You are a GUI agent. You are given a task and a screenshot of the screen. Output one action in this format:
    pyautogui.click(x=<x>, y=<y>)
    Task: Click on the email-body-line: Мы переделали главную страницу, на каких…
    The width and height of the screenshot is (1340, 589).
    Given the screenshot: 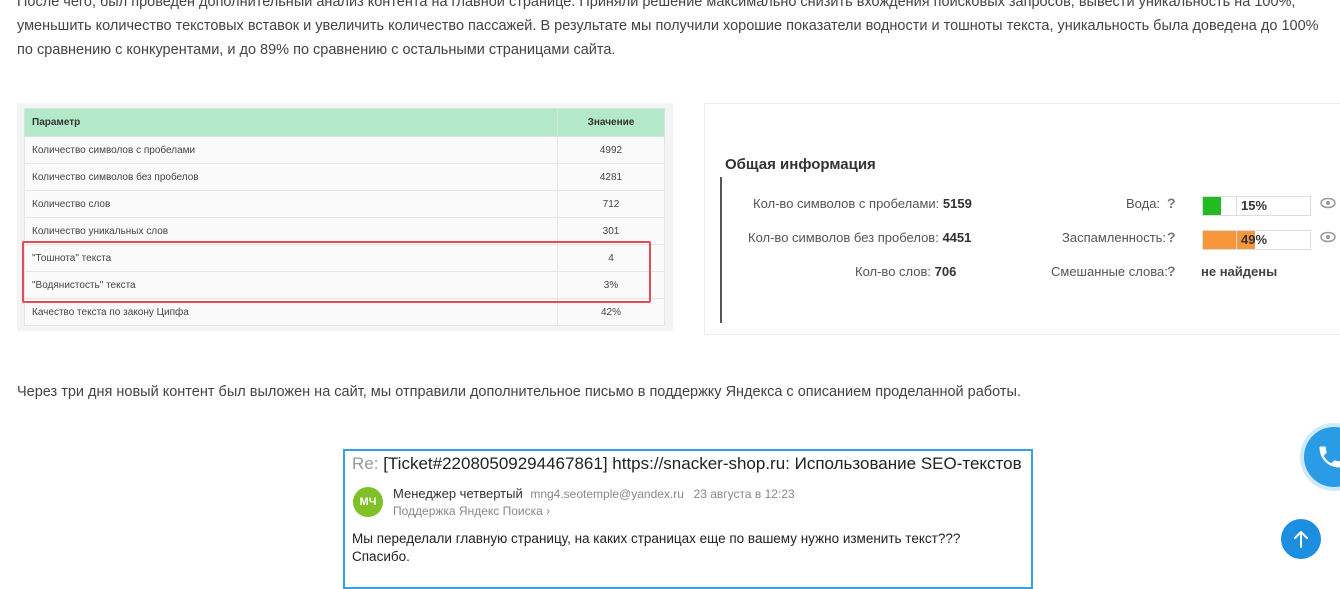 What is the action you would take?
    pyautogui.click(x=656, y=538)
    